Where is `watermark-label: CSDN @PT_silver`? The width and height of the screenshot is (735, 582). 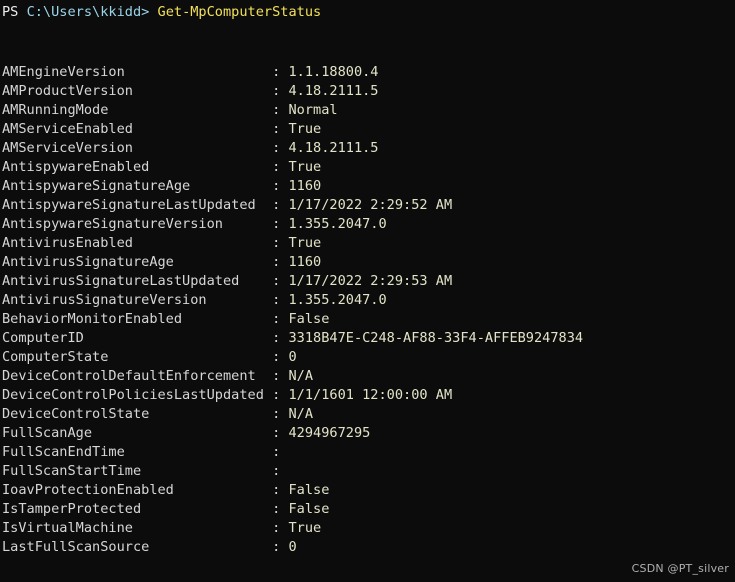
watermark-label: CSDN @PT_silver is located at coordinates (680, 568).